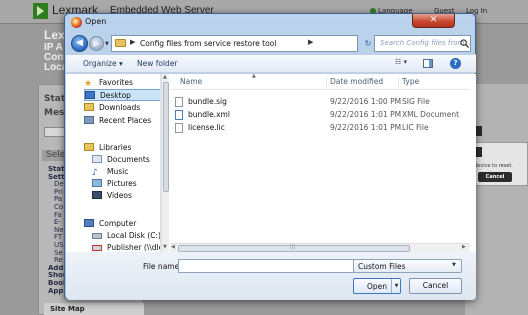 Image resolution: width=528 pixels, height=315 pixels. I want to click on nav-item-downloads: Downloads, so click(112, 108).